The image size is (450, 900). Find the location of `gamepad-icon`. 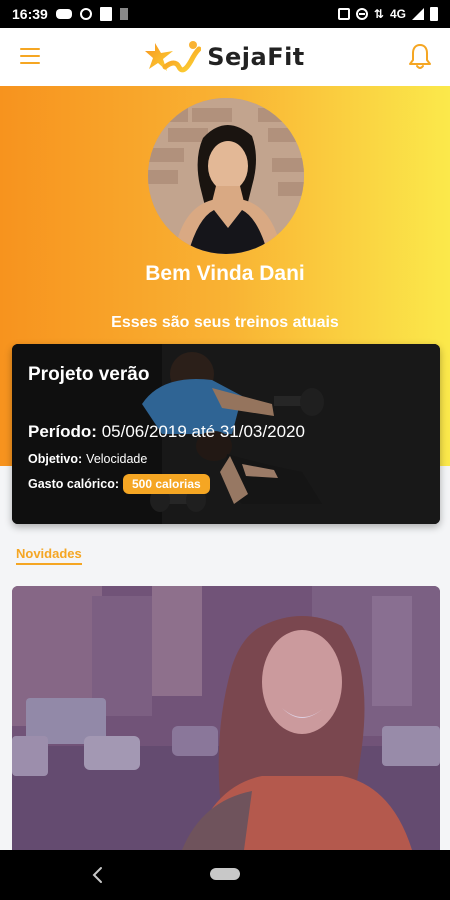

gamepad-icon is located at coordinates (63, 14).